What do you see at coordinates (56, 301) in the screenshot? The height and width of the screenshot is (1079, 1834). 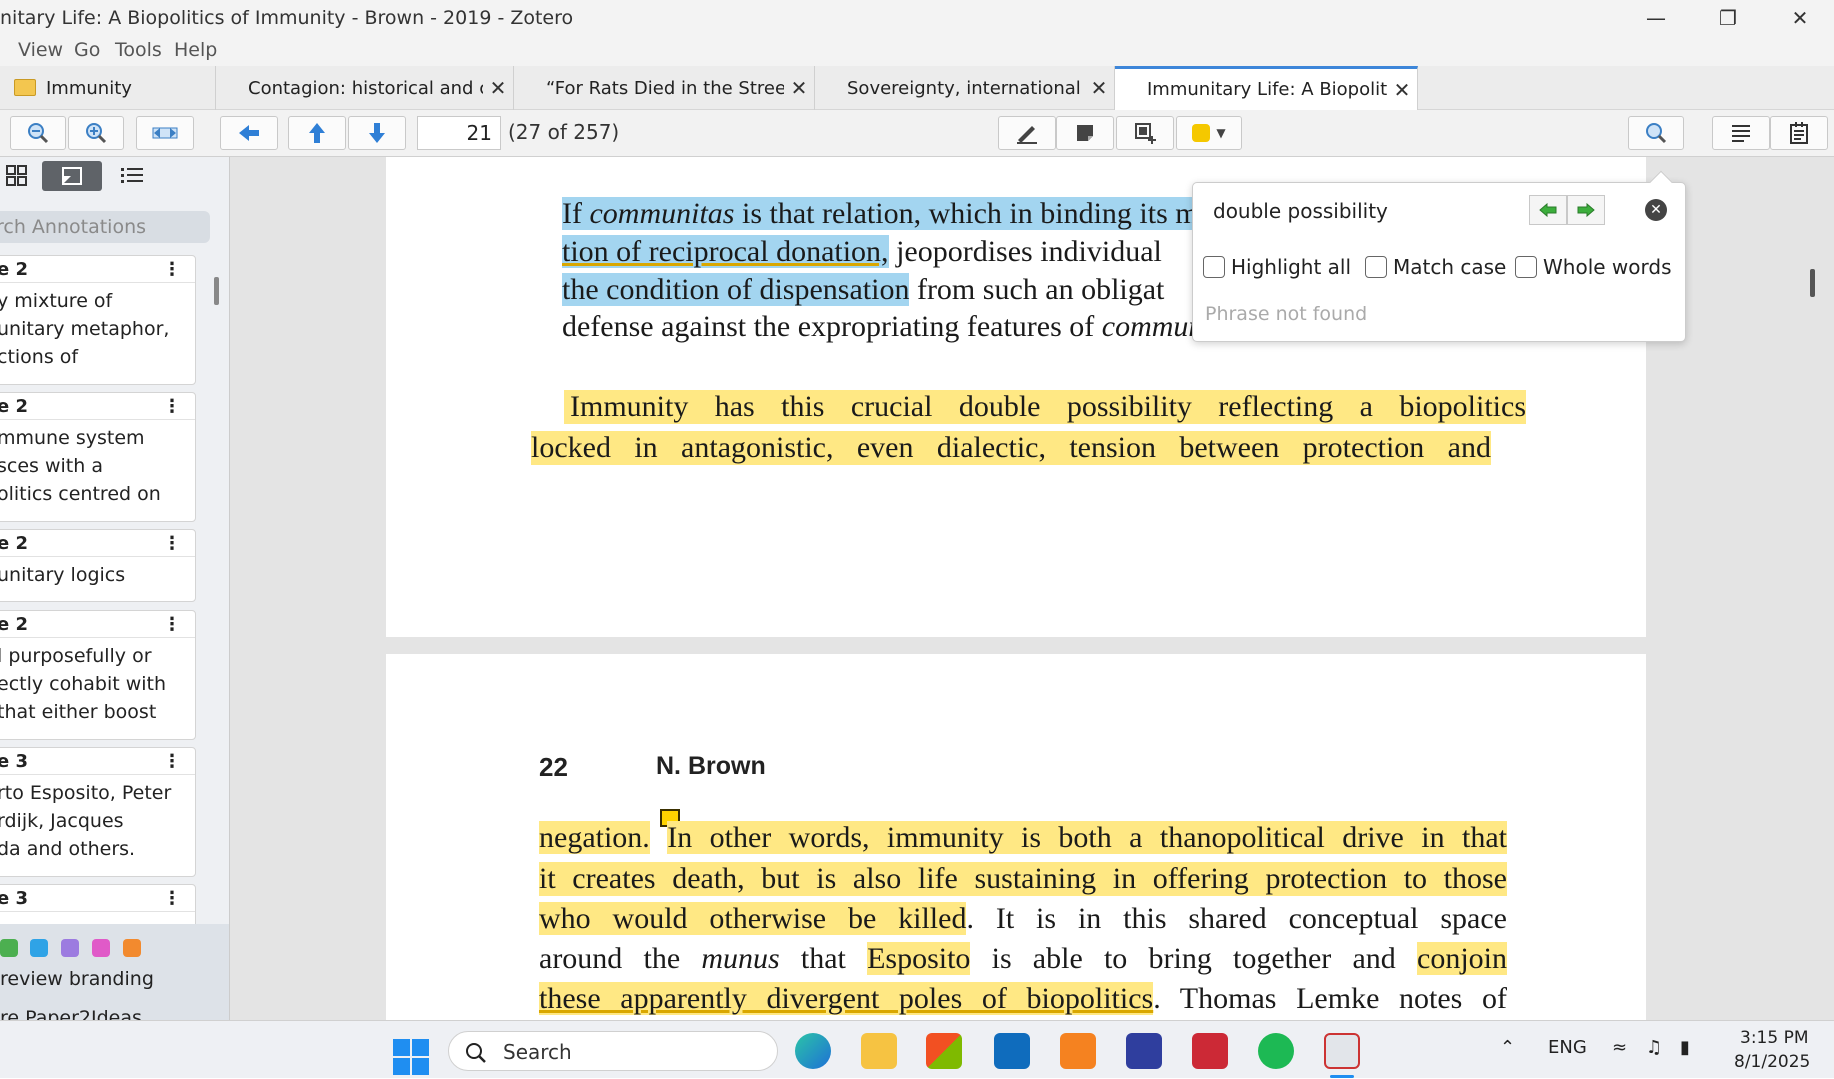 I see `annotation-line: y mixture of` at bounding box center [56, 301].